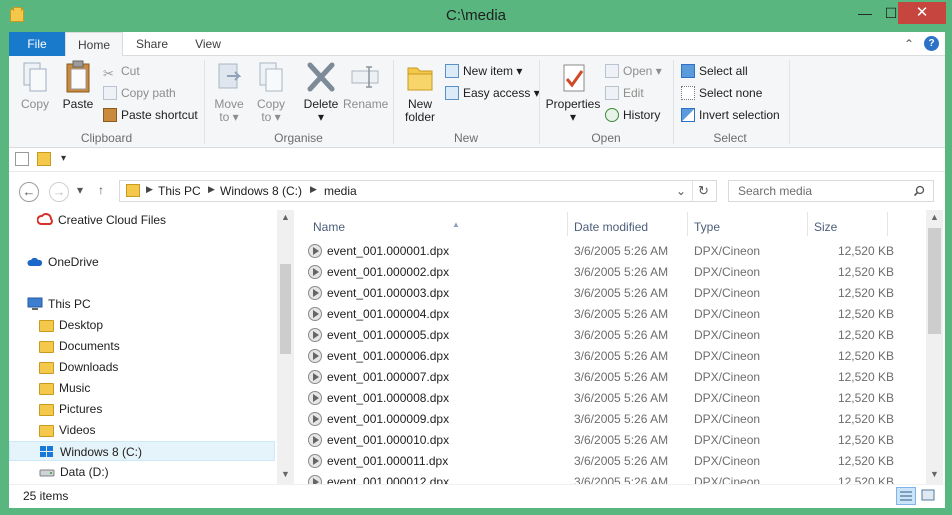 Image resolution: width=952 pixels, height=515 pixels. Describe the element at coordinates (29, 192) in the screenshot. I see `back-icon: ←` at that location.